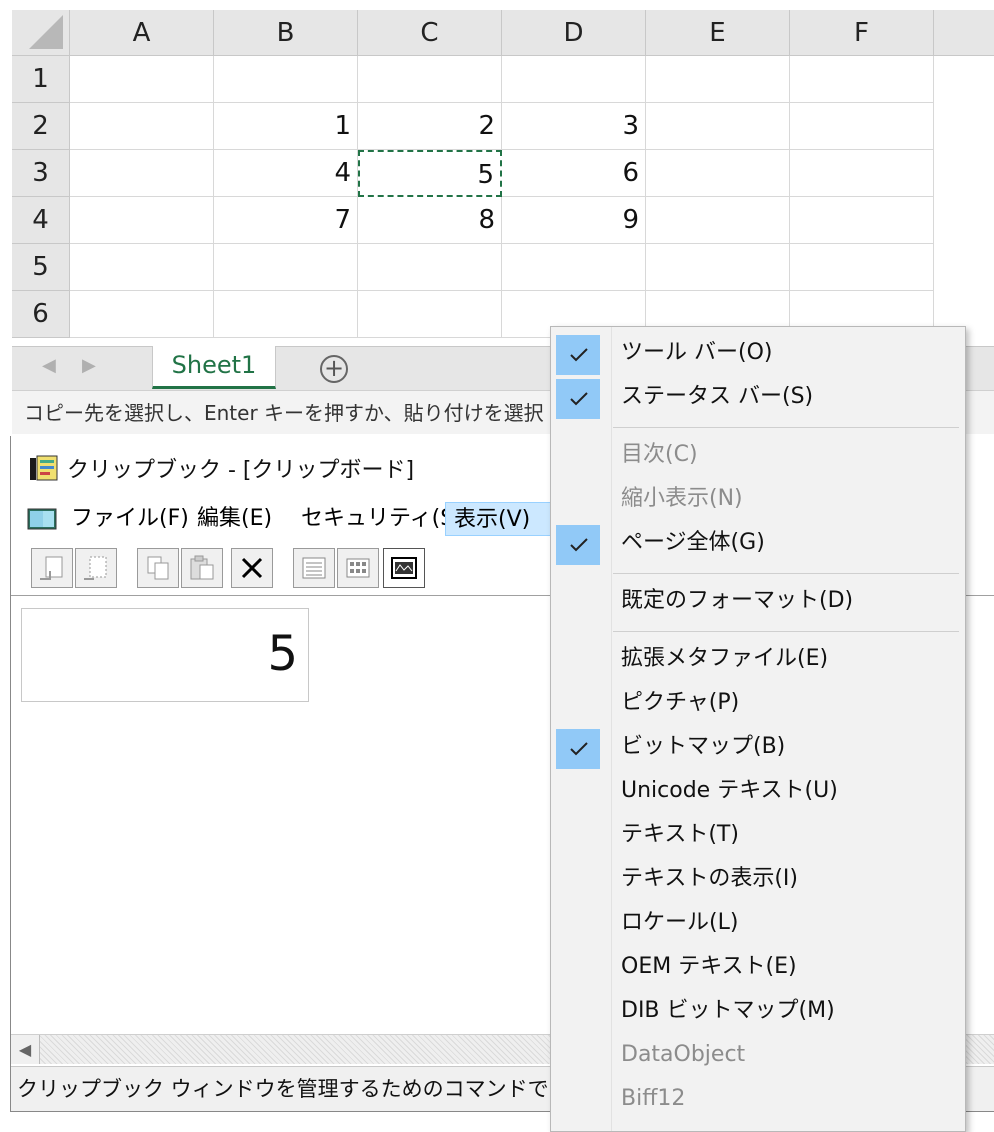  I want to click on cell-a1, so click(142, 79).